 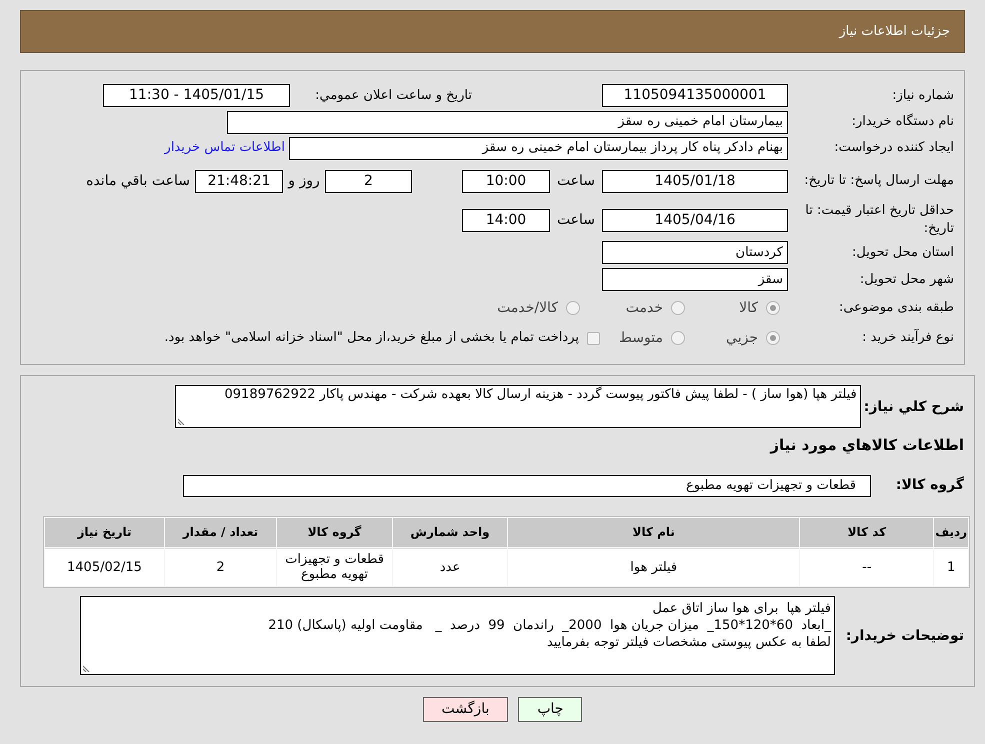 What do you see at coordinates (138, 181) in the screenshot?
I see `field-label: ساعت باقي مانده` at bounding box center [138, 181].